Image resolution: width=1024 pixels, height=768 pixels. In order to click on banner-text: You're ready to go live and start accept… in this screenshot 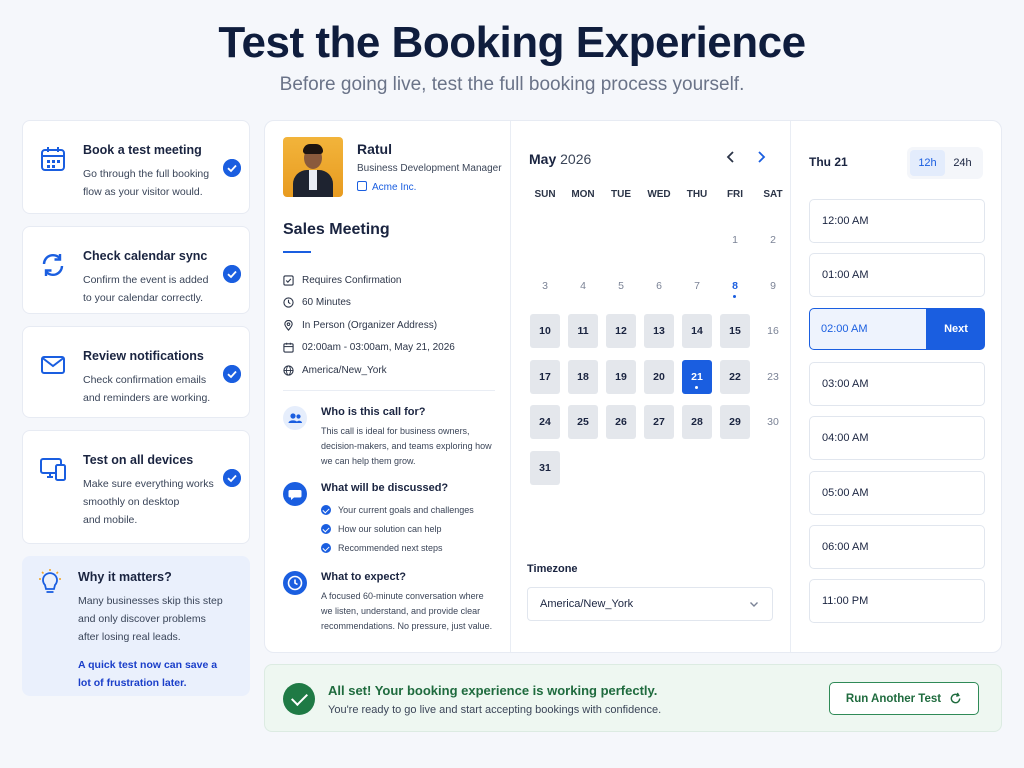, I will do `click(495, 710)`.